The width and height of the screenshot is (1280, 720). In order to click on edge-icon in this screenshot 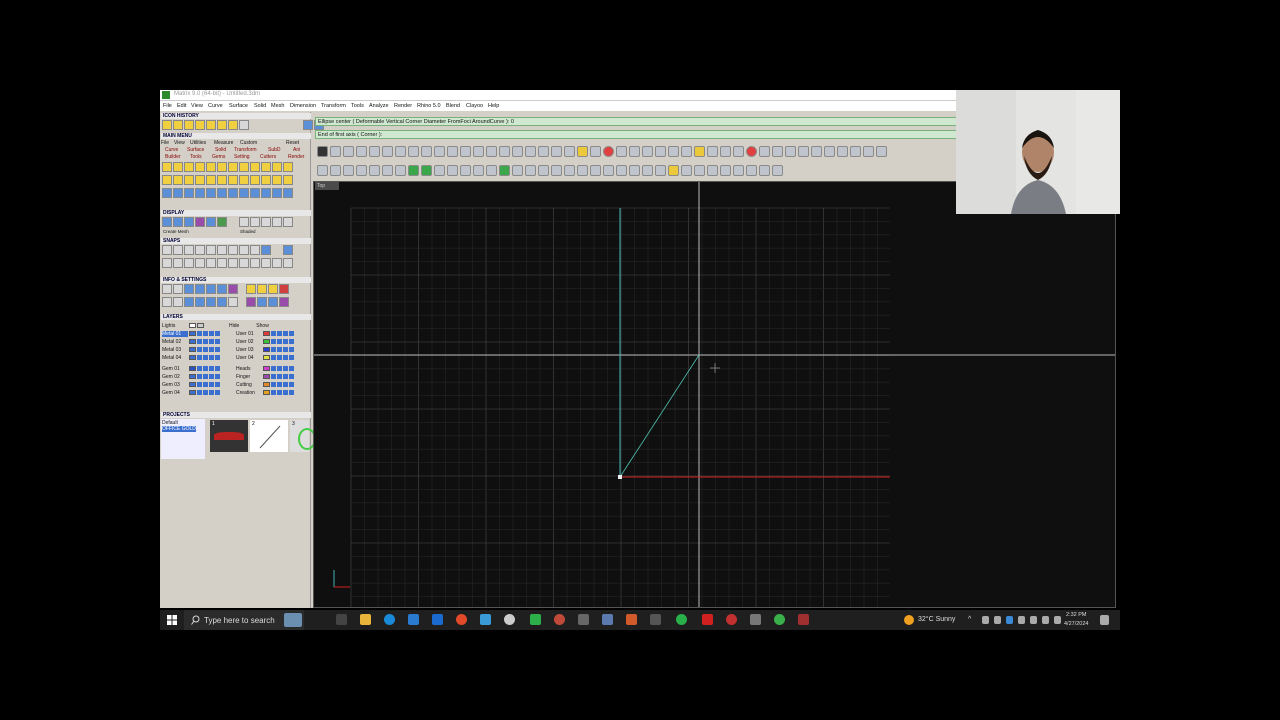, I will do `click(389, 619)`.